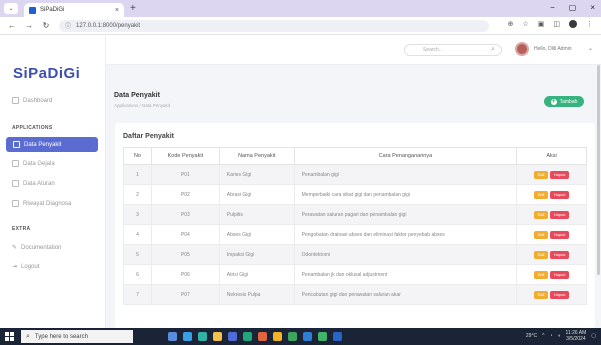 The image size is (601, 345). What do you see at coordinates (531, 336) in the screenshot?
I see `weather-widget: 29°C` at bounding box center [531, 336].